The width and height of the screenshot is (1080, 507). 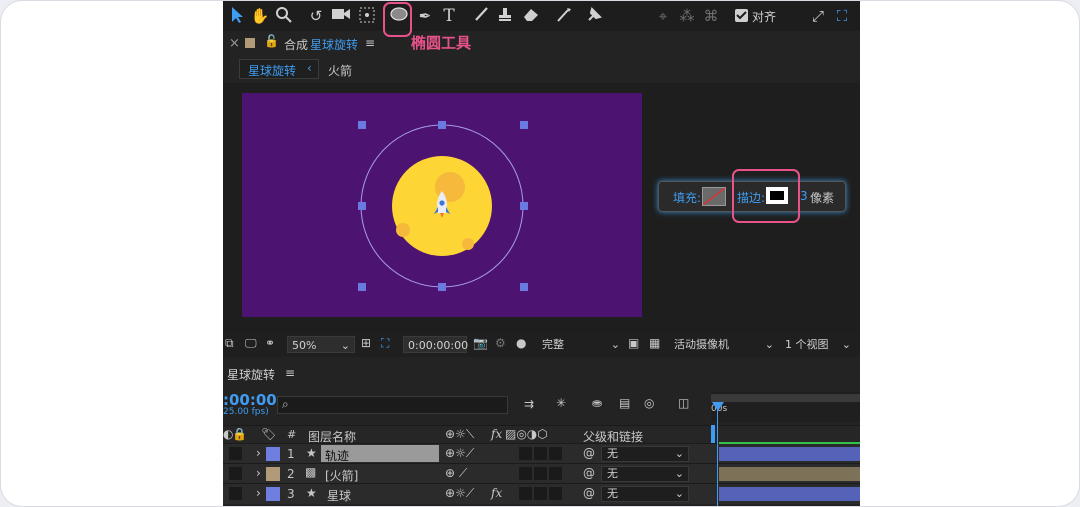 I want to click on fill-swatch, so click(x=714, y=196).